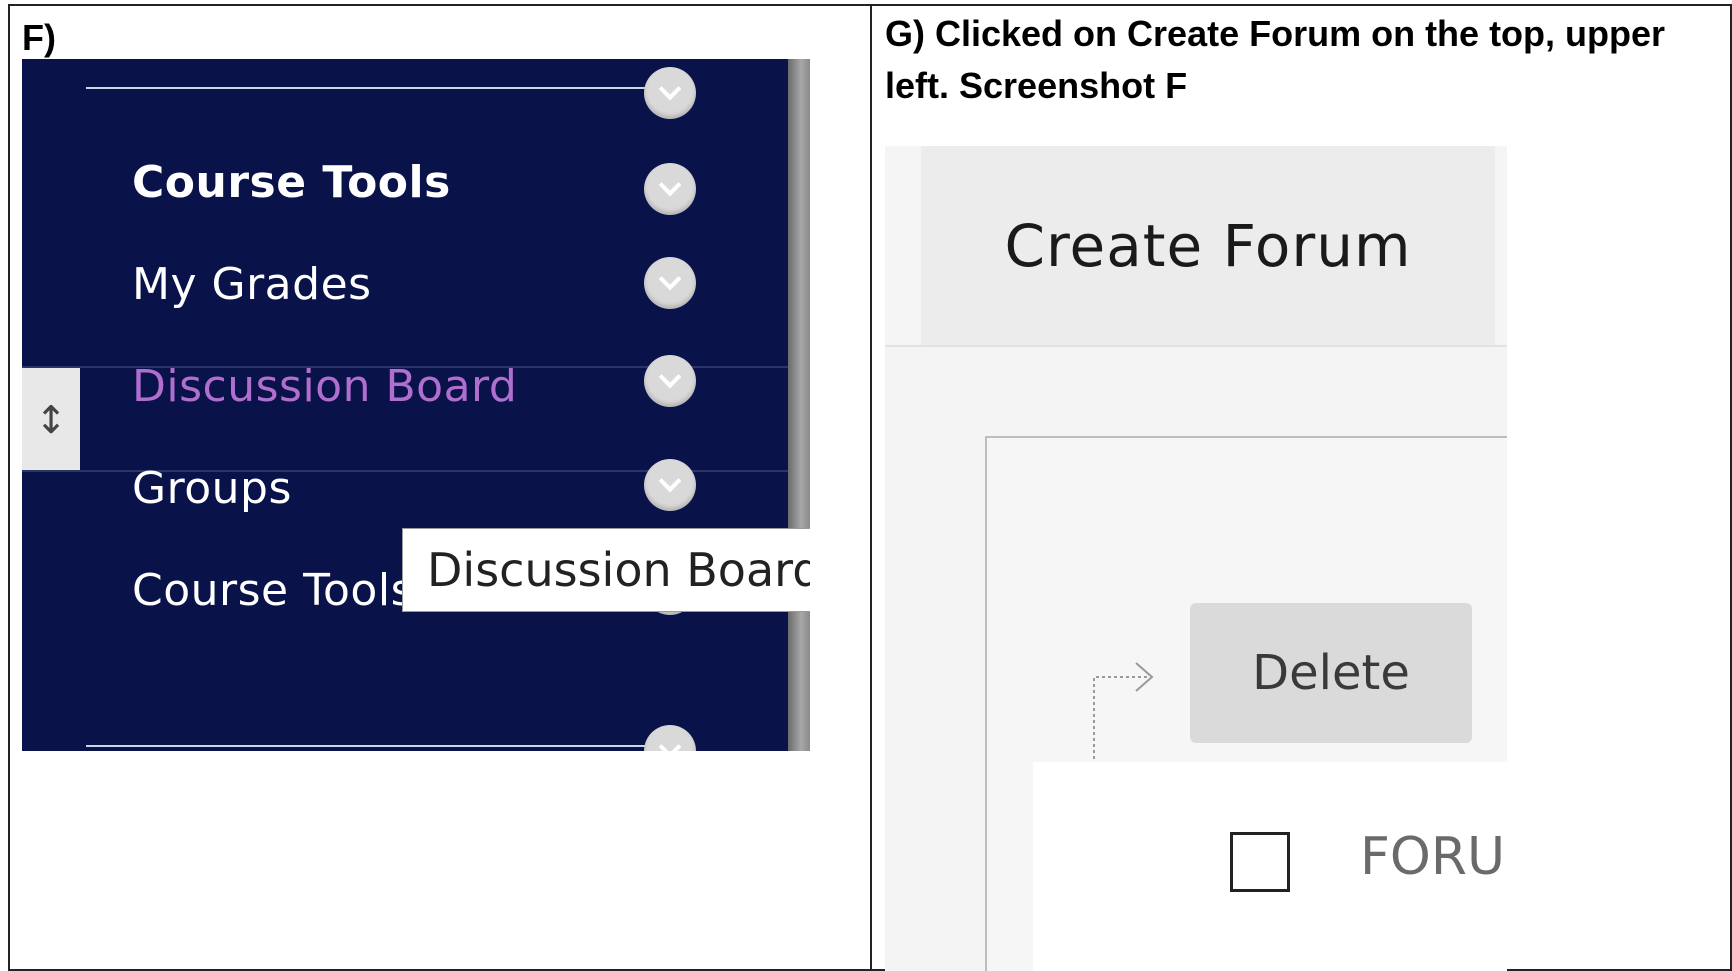 The image size is (1732, 971). Describe the element at coordinates (212, 488) in the screenshot. I see `menu-item-groups: Groups` at that location.